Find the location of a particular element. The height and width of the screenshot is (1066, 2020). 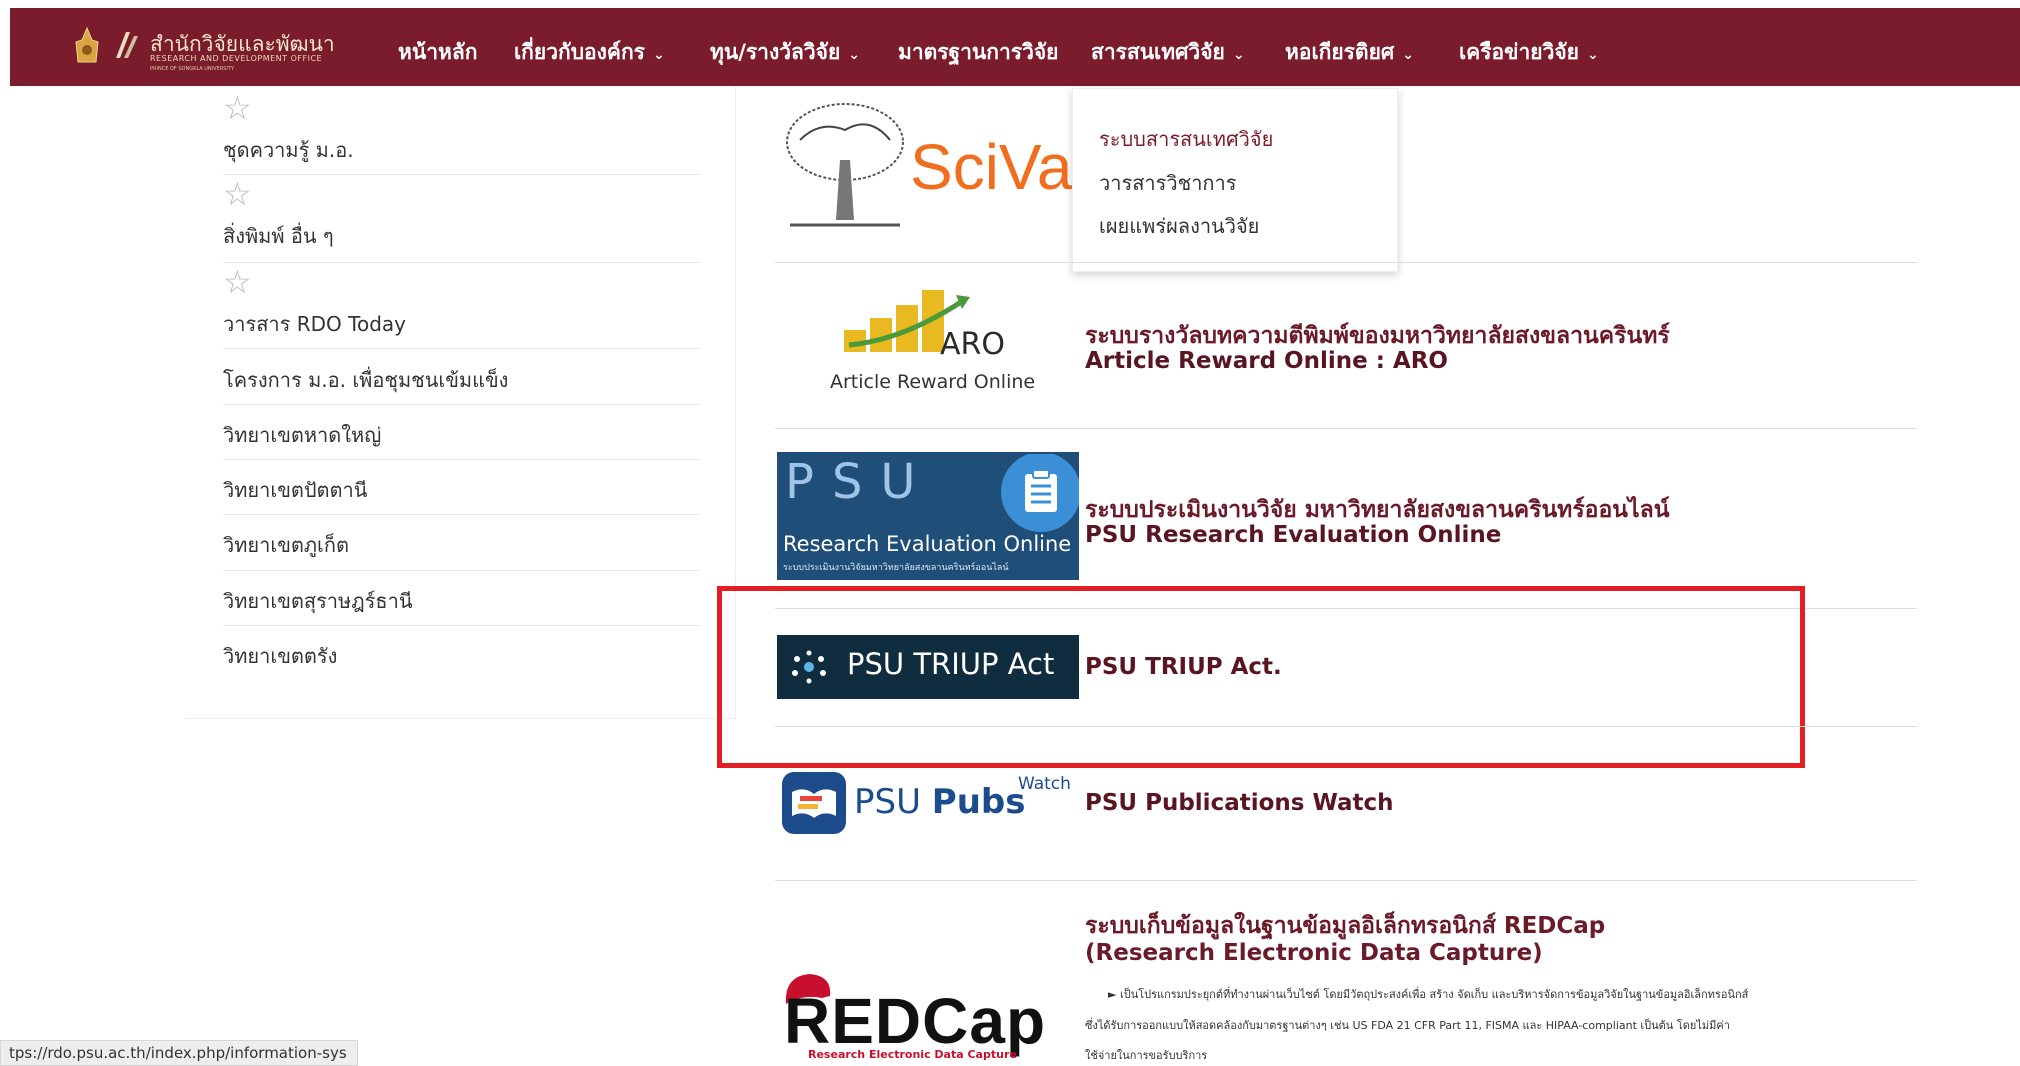

redcap-description: ใช้จ่ายในการขอรับบริการ is located at coordinates (1146, 1055).